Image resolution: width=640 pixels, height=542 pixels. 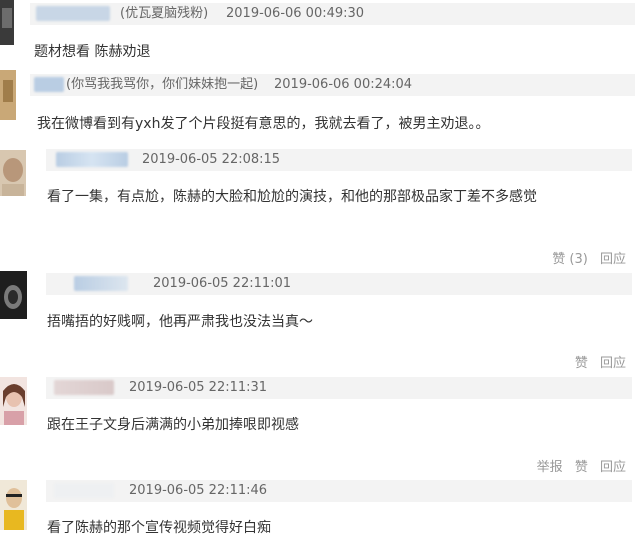 I want to click on comment-text: 我在微博看到有yxh发了个片段挺有意思的，我就去看了，被男主劝退。。, so click(x=263, y=124).